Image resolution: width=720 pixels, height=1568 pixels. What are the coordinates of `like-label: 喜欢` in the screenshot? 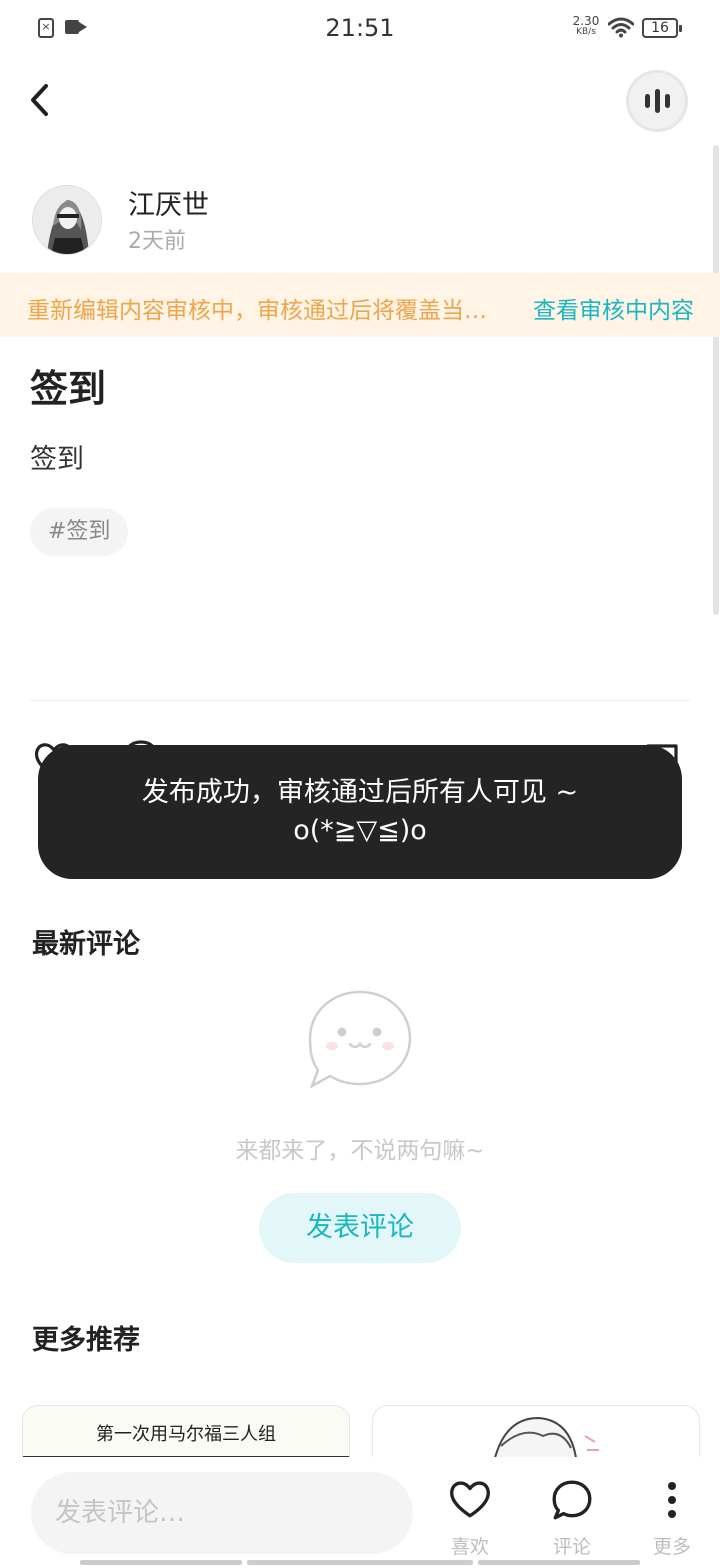 It's located at (469, 1547).